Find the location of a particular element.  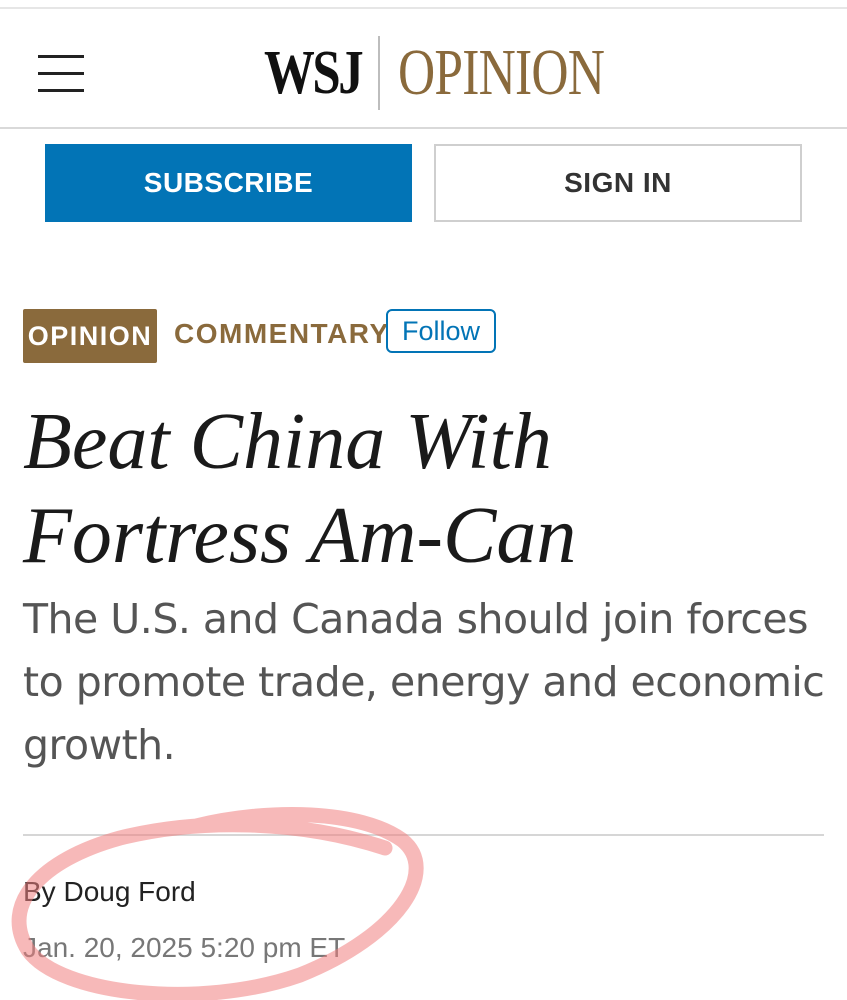

logo-section: OPINION is located at coordinates (501, 72).